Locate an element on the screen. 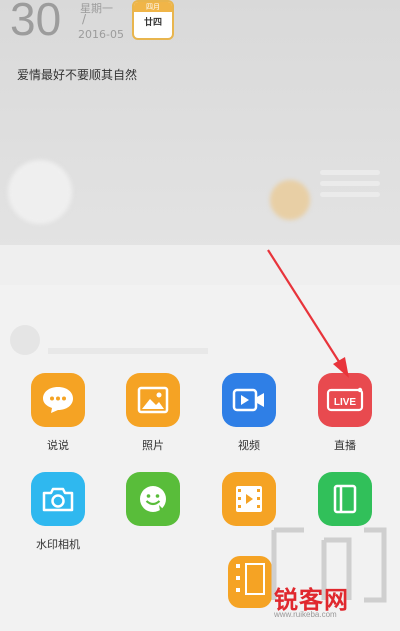 The image size is (400, 631). date-day-number: 30 is located at coordinates (36, 22).